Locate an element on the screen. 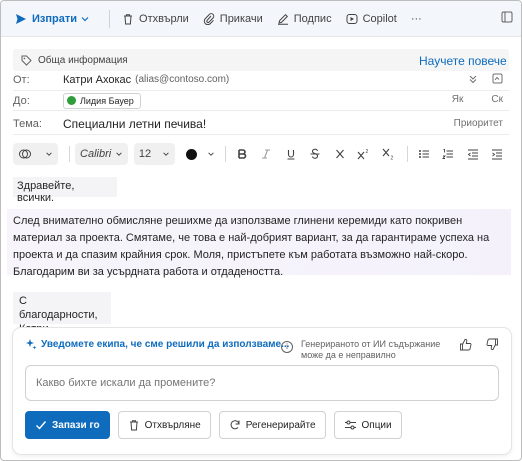  regenerate-button: Регенерирайте is located at coordinates (272, 425).